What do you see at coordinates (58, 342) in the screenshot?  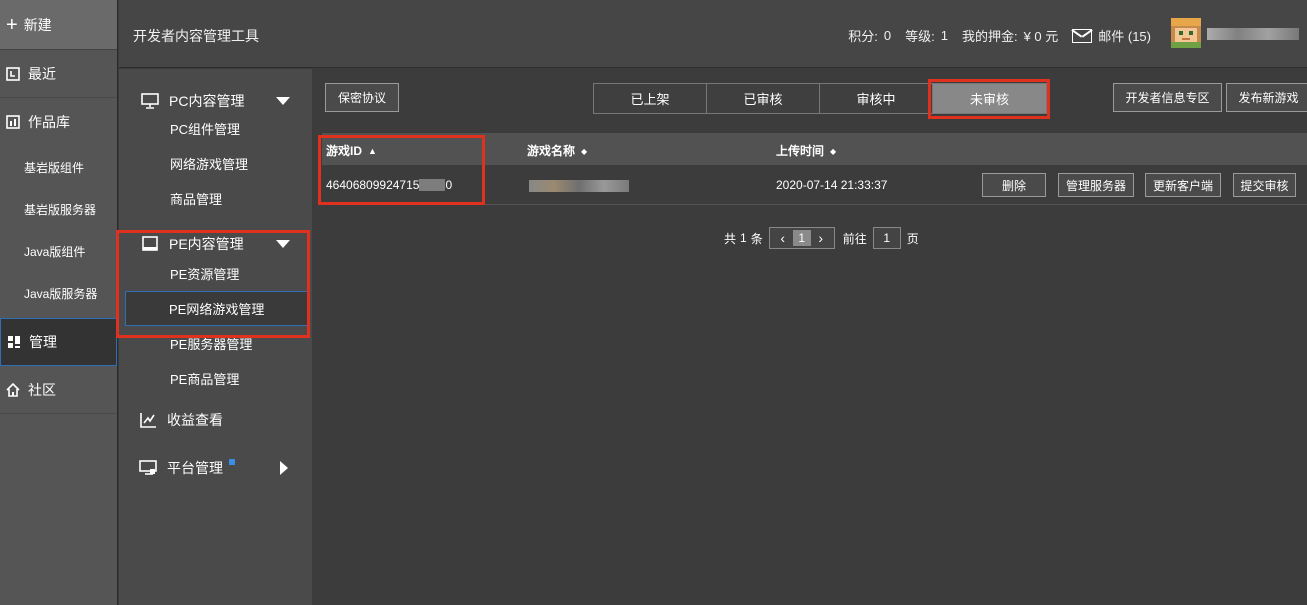 I see `rail-item-manage: 管理` at bounding box center [58, 342].